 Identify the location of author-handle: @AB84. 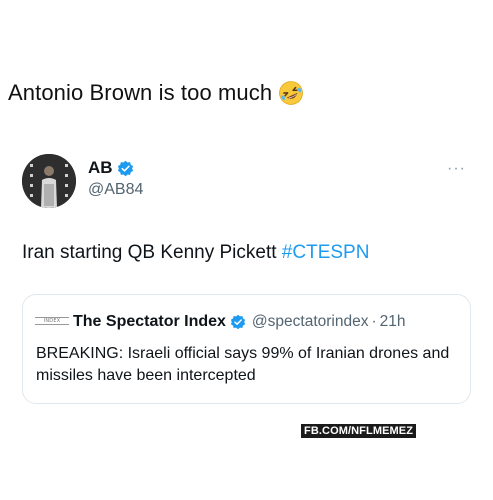
(115, 190).